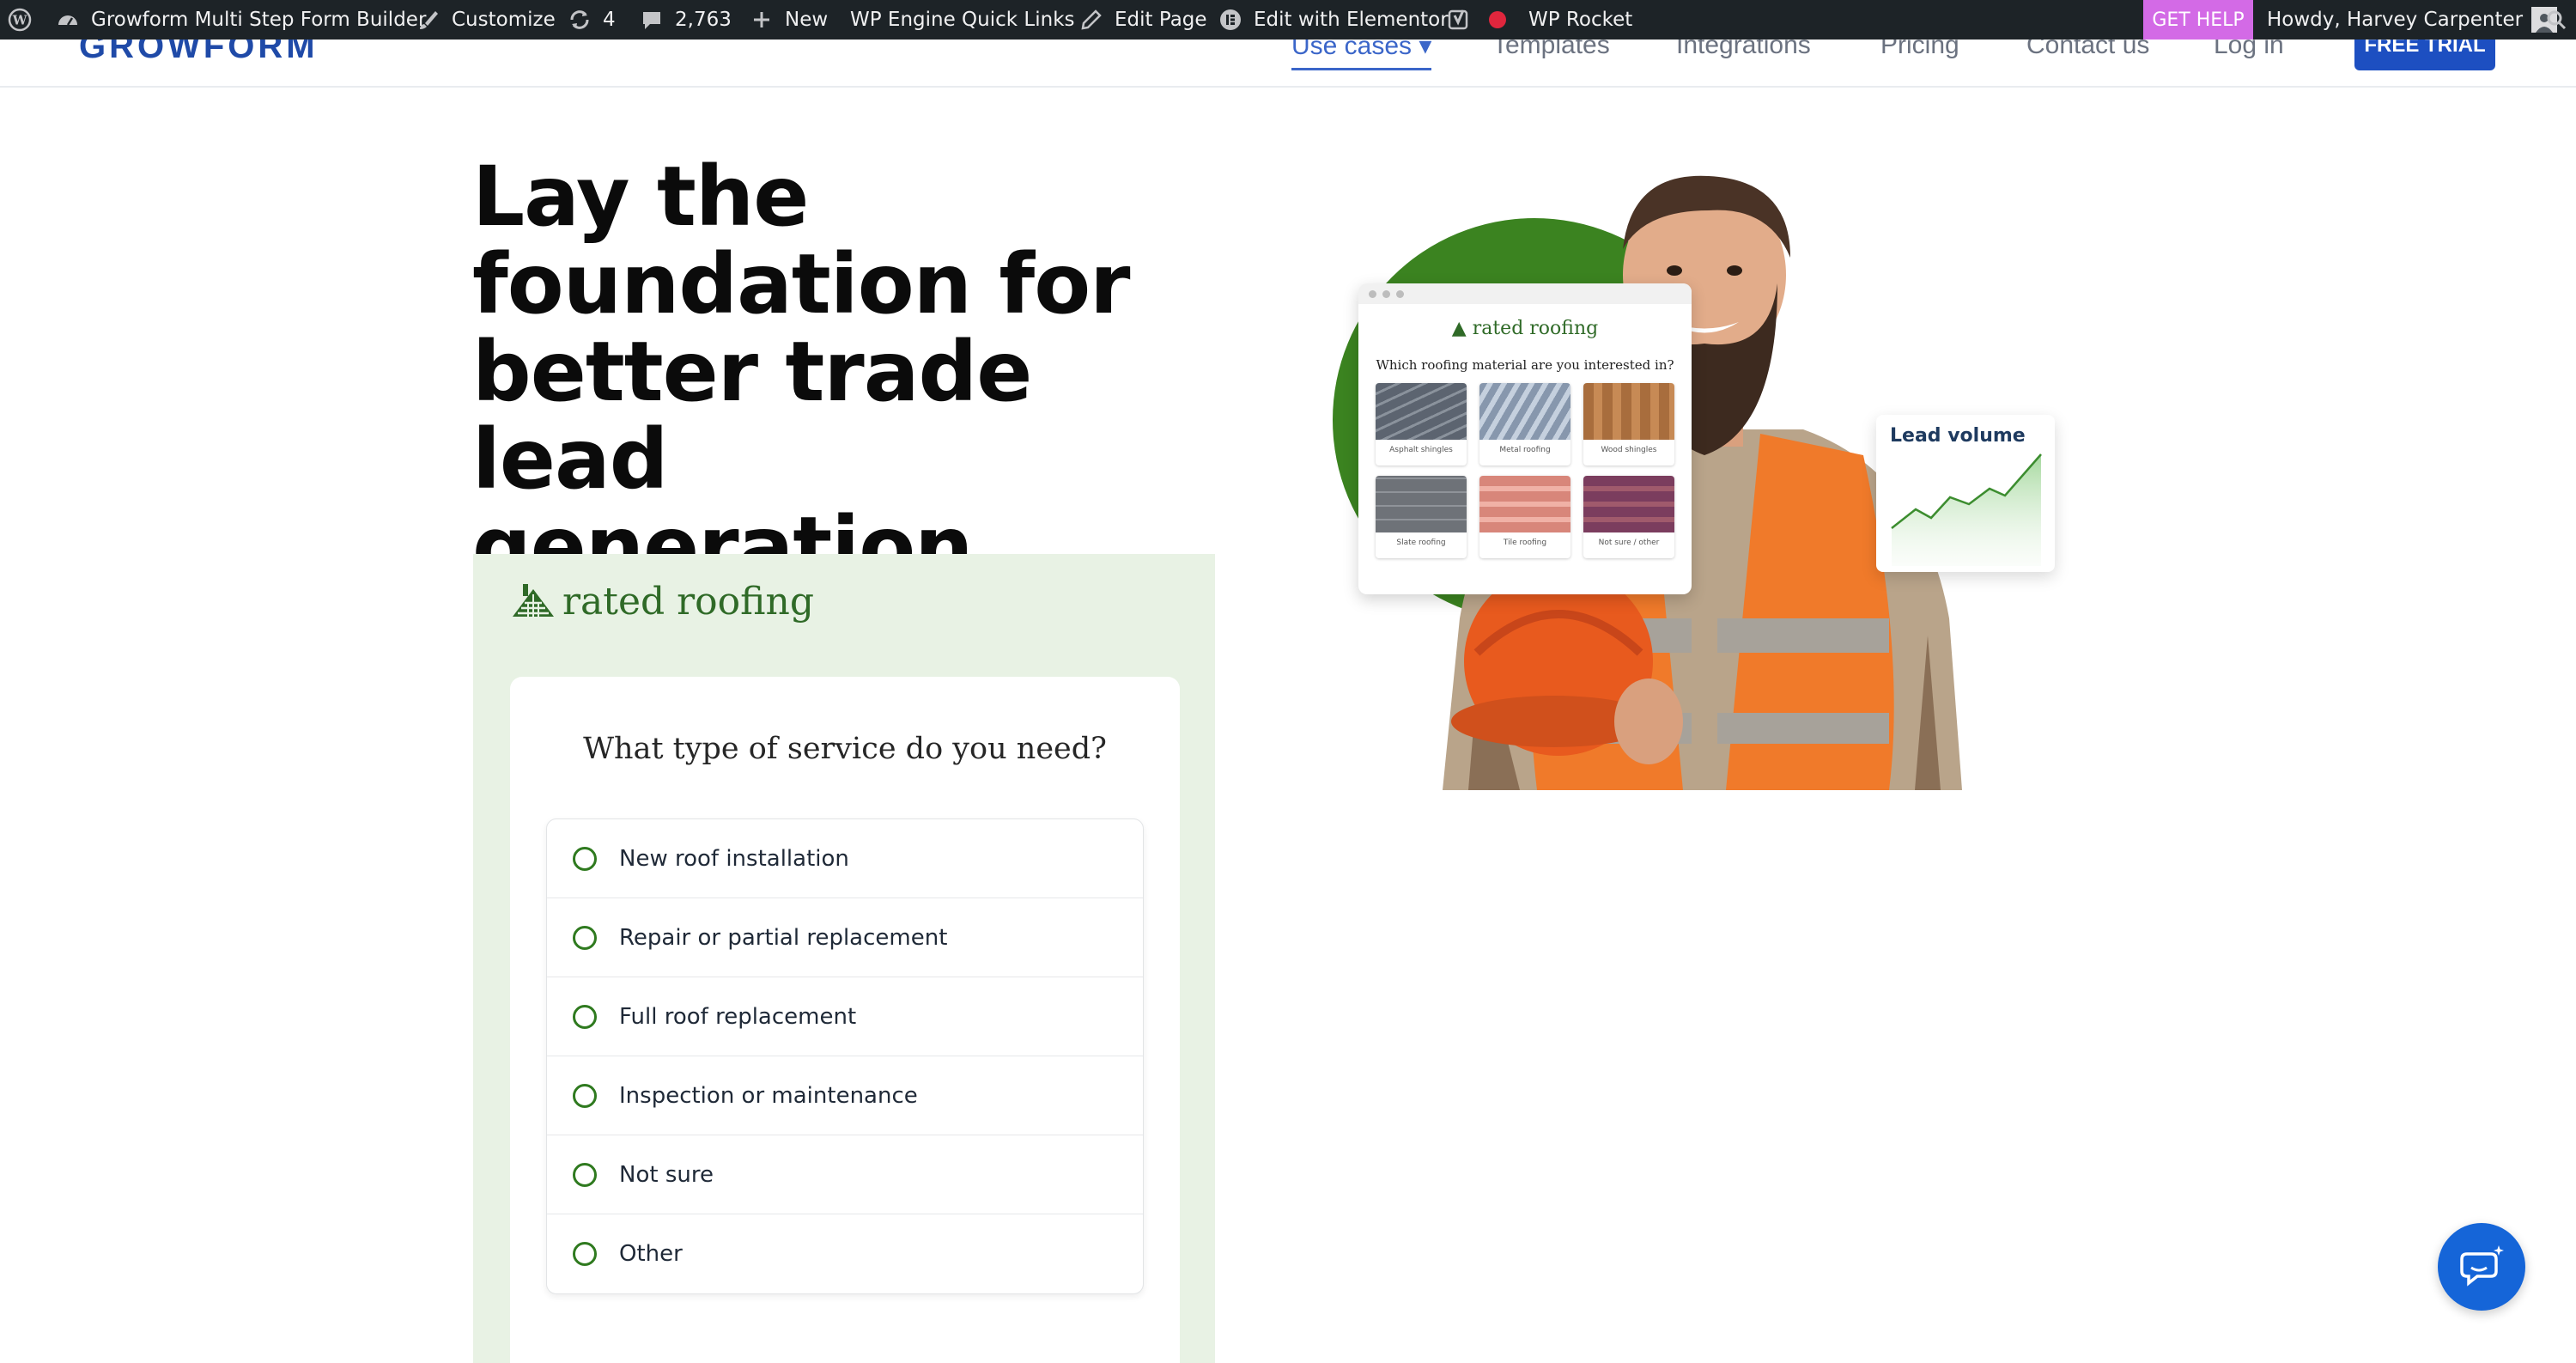 The width and height of the screenshot is (2576, 1363). Describe the element at coordinates (1426, 50) in the screenshot. I see `chevron-down-icon: ▾` at that location.